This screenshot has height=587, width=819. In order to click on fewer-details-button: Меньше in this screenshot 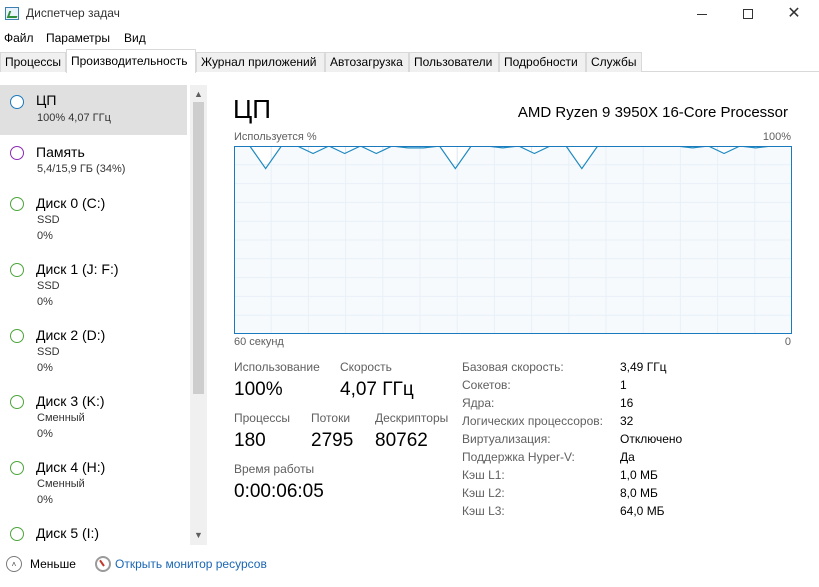, I will do `click(53, 564)`.